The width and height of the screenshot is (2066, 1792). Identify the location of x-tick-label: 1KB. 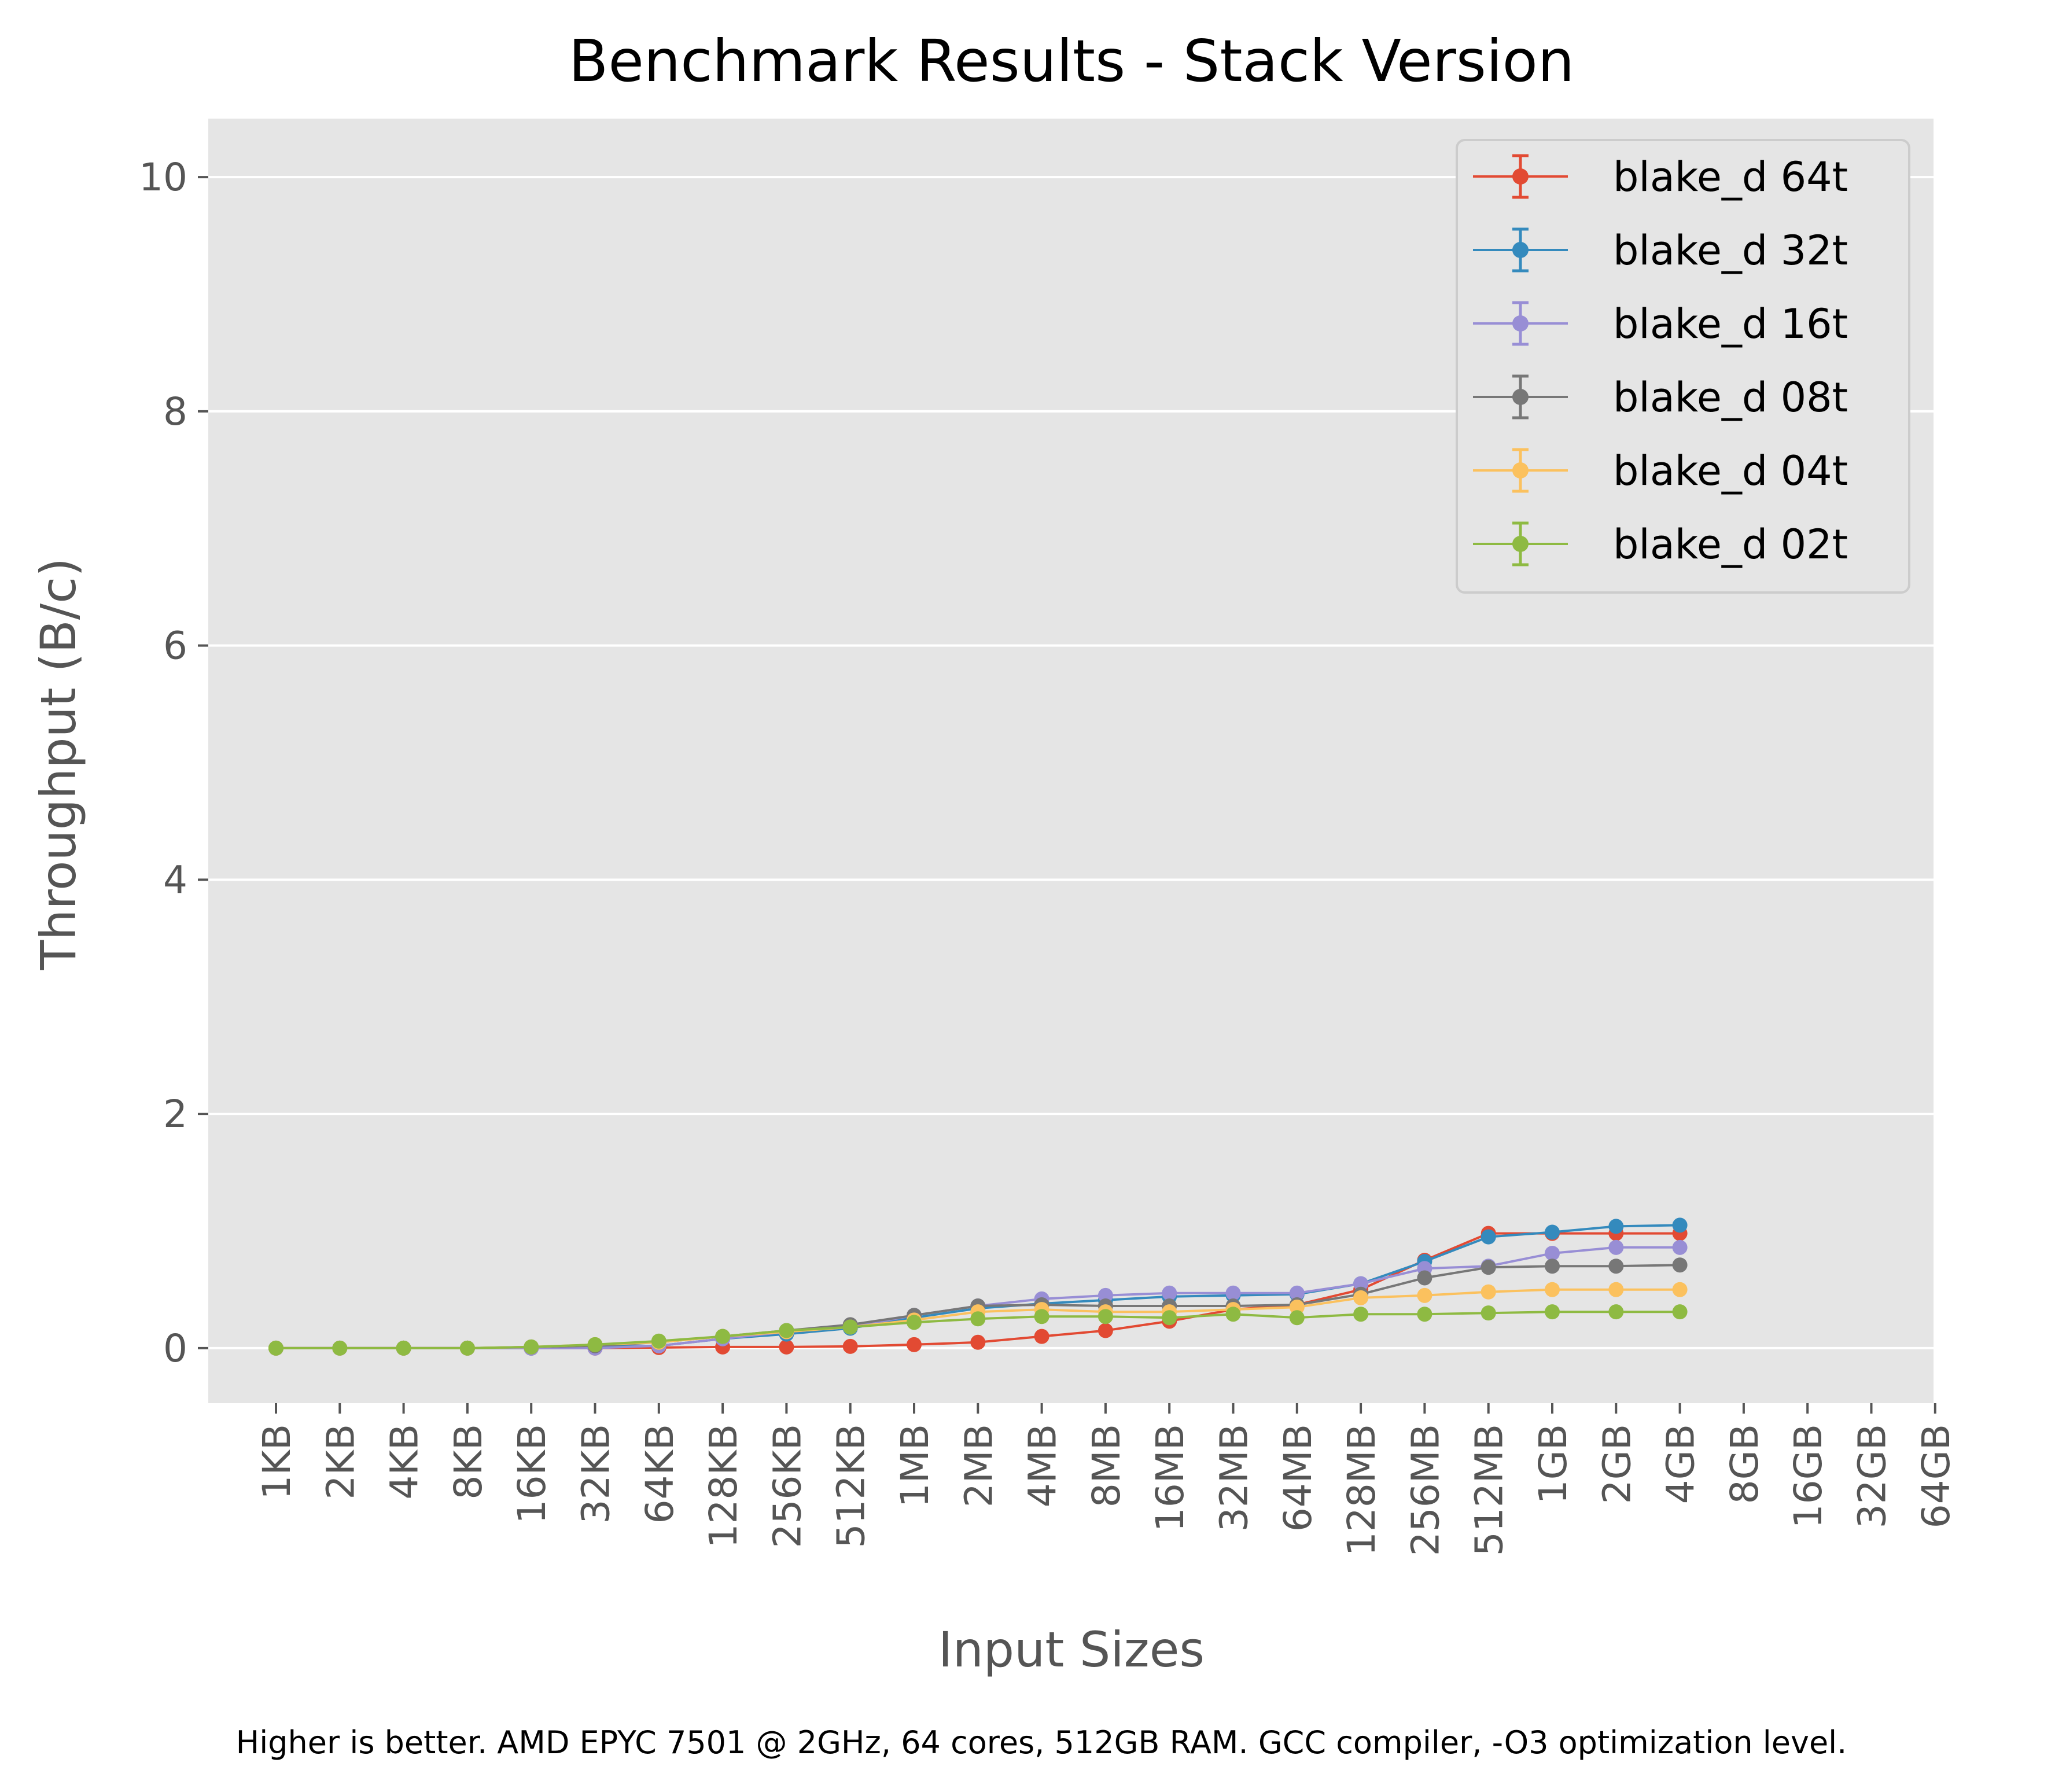
(277, 1462).